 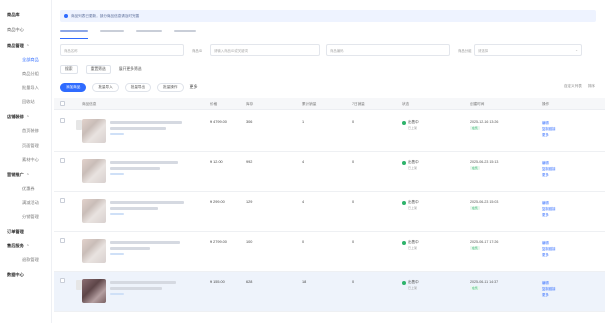 I want to click on search-button: 搜索, so click(x=69, y=69).